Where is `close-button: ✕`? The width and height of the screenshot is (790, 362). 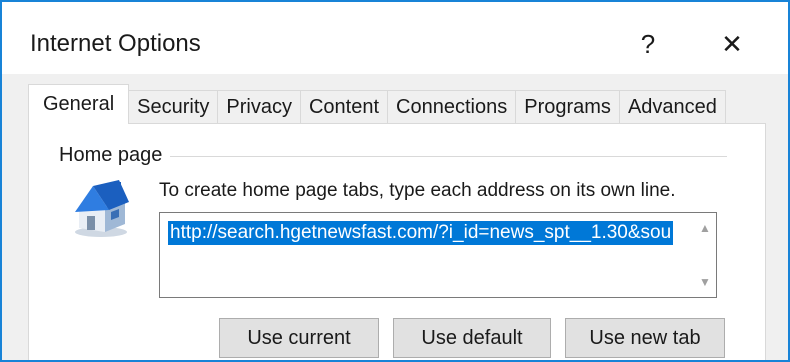 close-button: ✕ is located at coordinates (732, 44).